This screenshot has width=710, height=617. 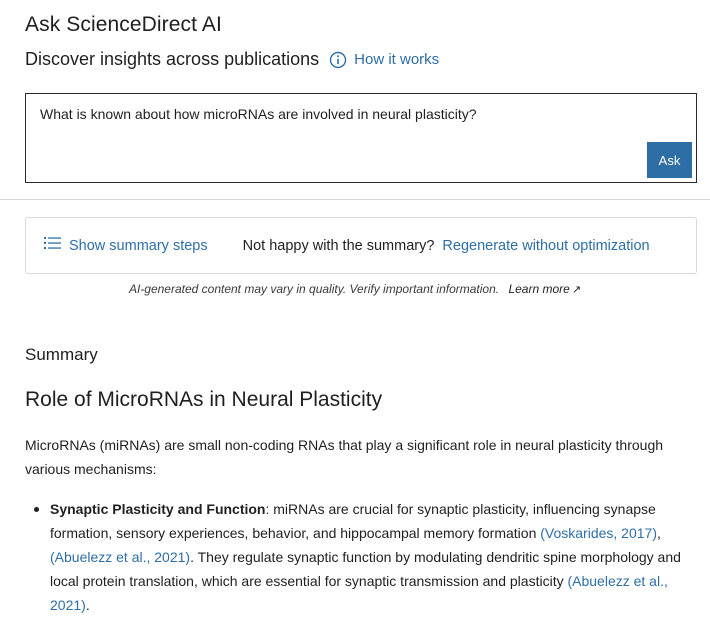 I want to click on not-happy-text: Not happy with the summary?, so click(x=338, y=245).